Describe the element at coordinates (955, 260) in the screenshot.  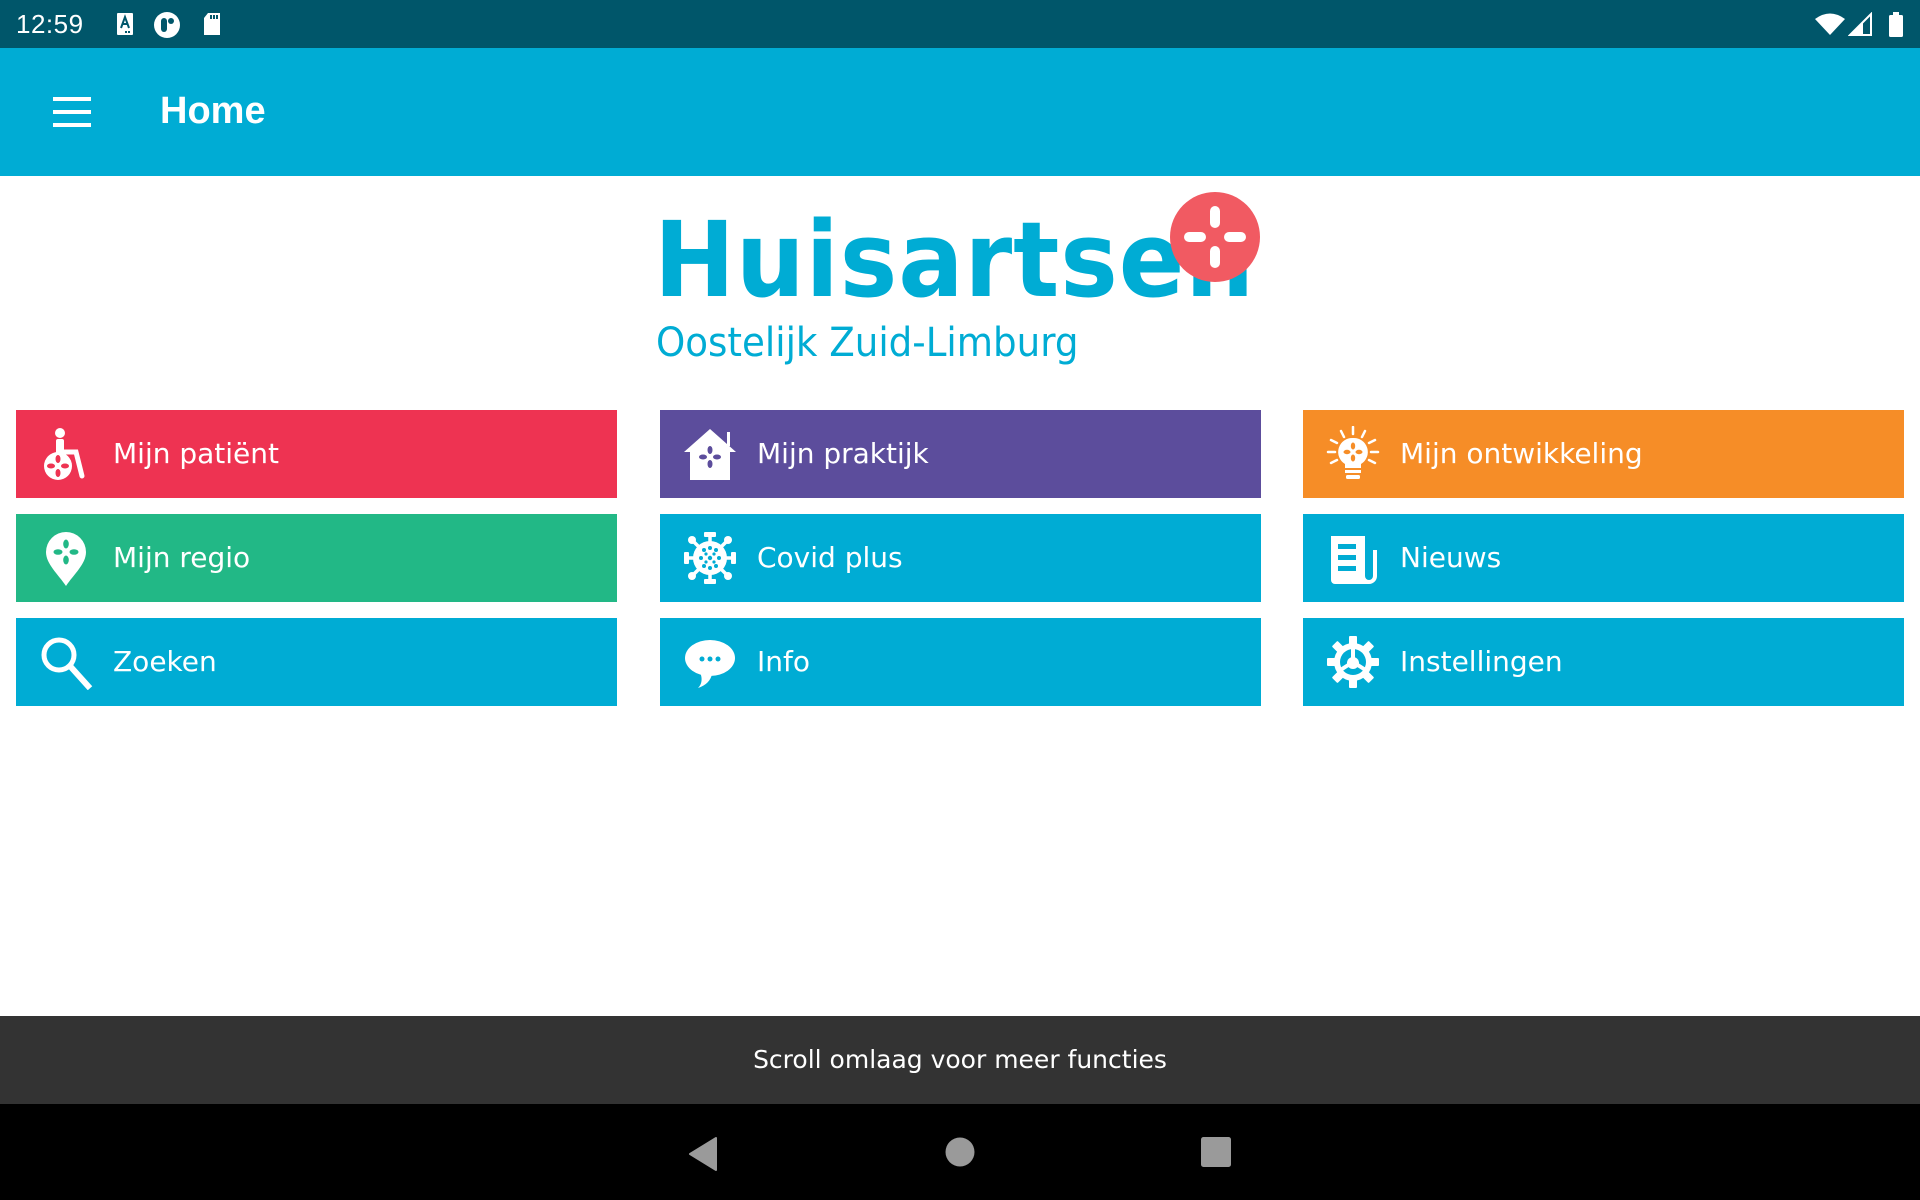
I see `logo-title: Huisartsen` at that location.